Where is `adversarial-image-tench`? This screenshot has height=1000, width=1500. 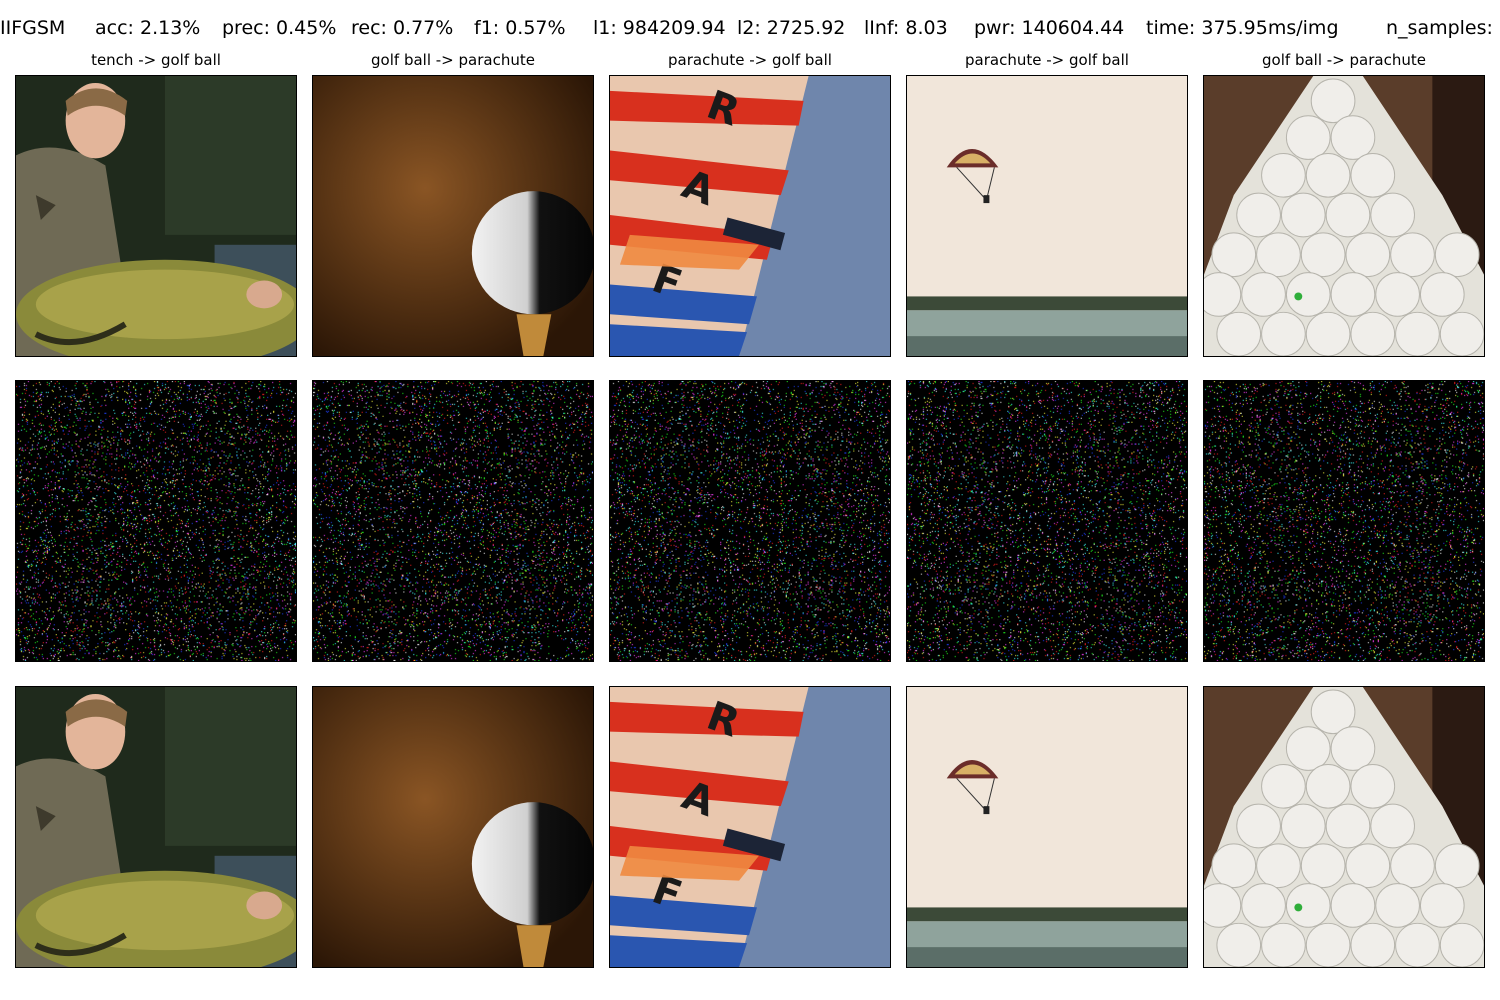
adversarial-image-tench is located at coordinates (156, 827).